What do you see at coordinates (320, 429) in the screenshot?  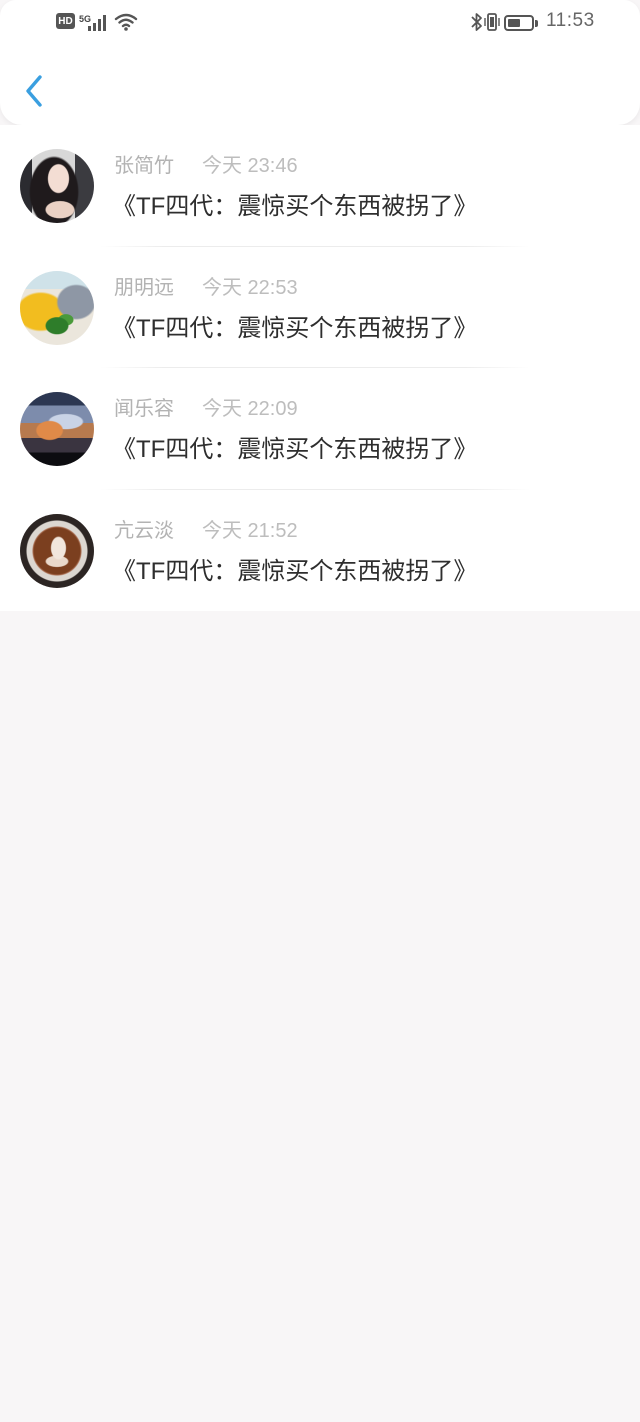 I see `list-item: 闻乐容 今天 22:09 《TF四代：震惊买个东西被拐了》` at bounding box center [320, 429].